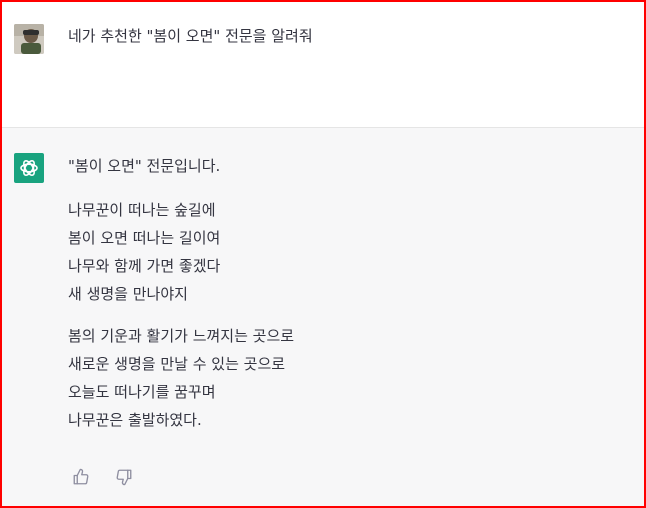  Describe the element at coordinates (135, 420) in the screenshot. I see `poem-line: 나무꾼은 출발하였다.` at that location.